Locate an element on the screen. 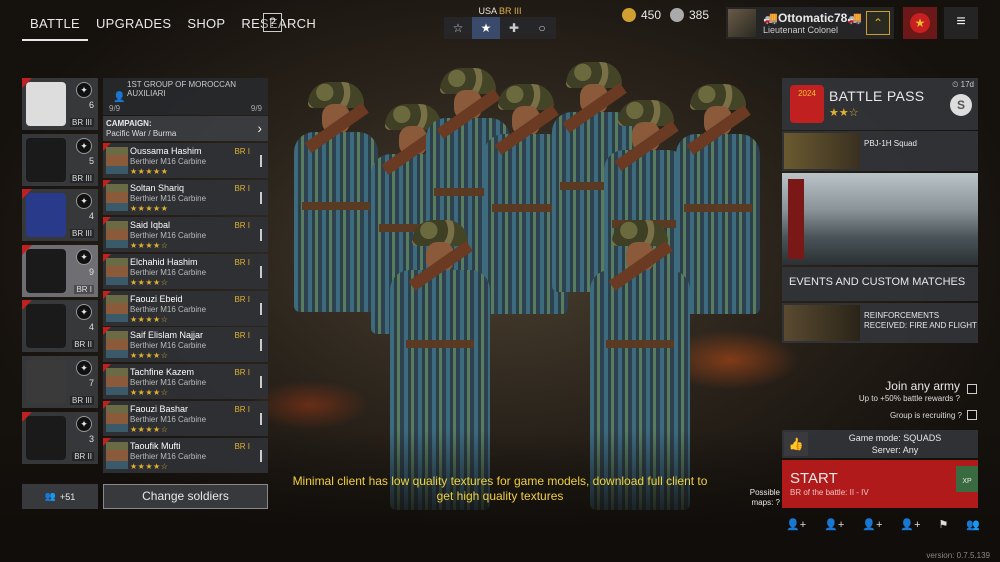  silver-currency: 385 is located at coordinates (689, 15).